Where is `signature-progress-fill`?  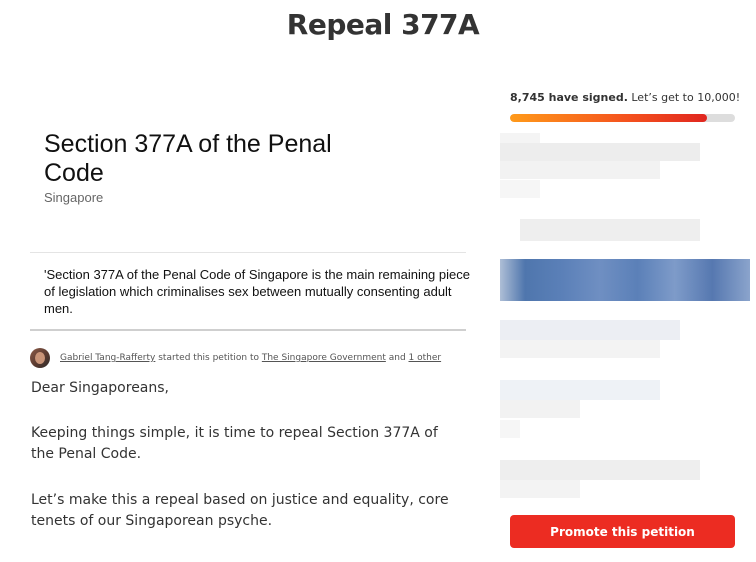 signature-progress-fill is located at coordinates (608, 118).